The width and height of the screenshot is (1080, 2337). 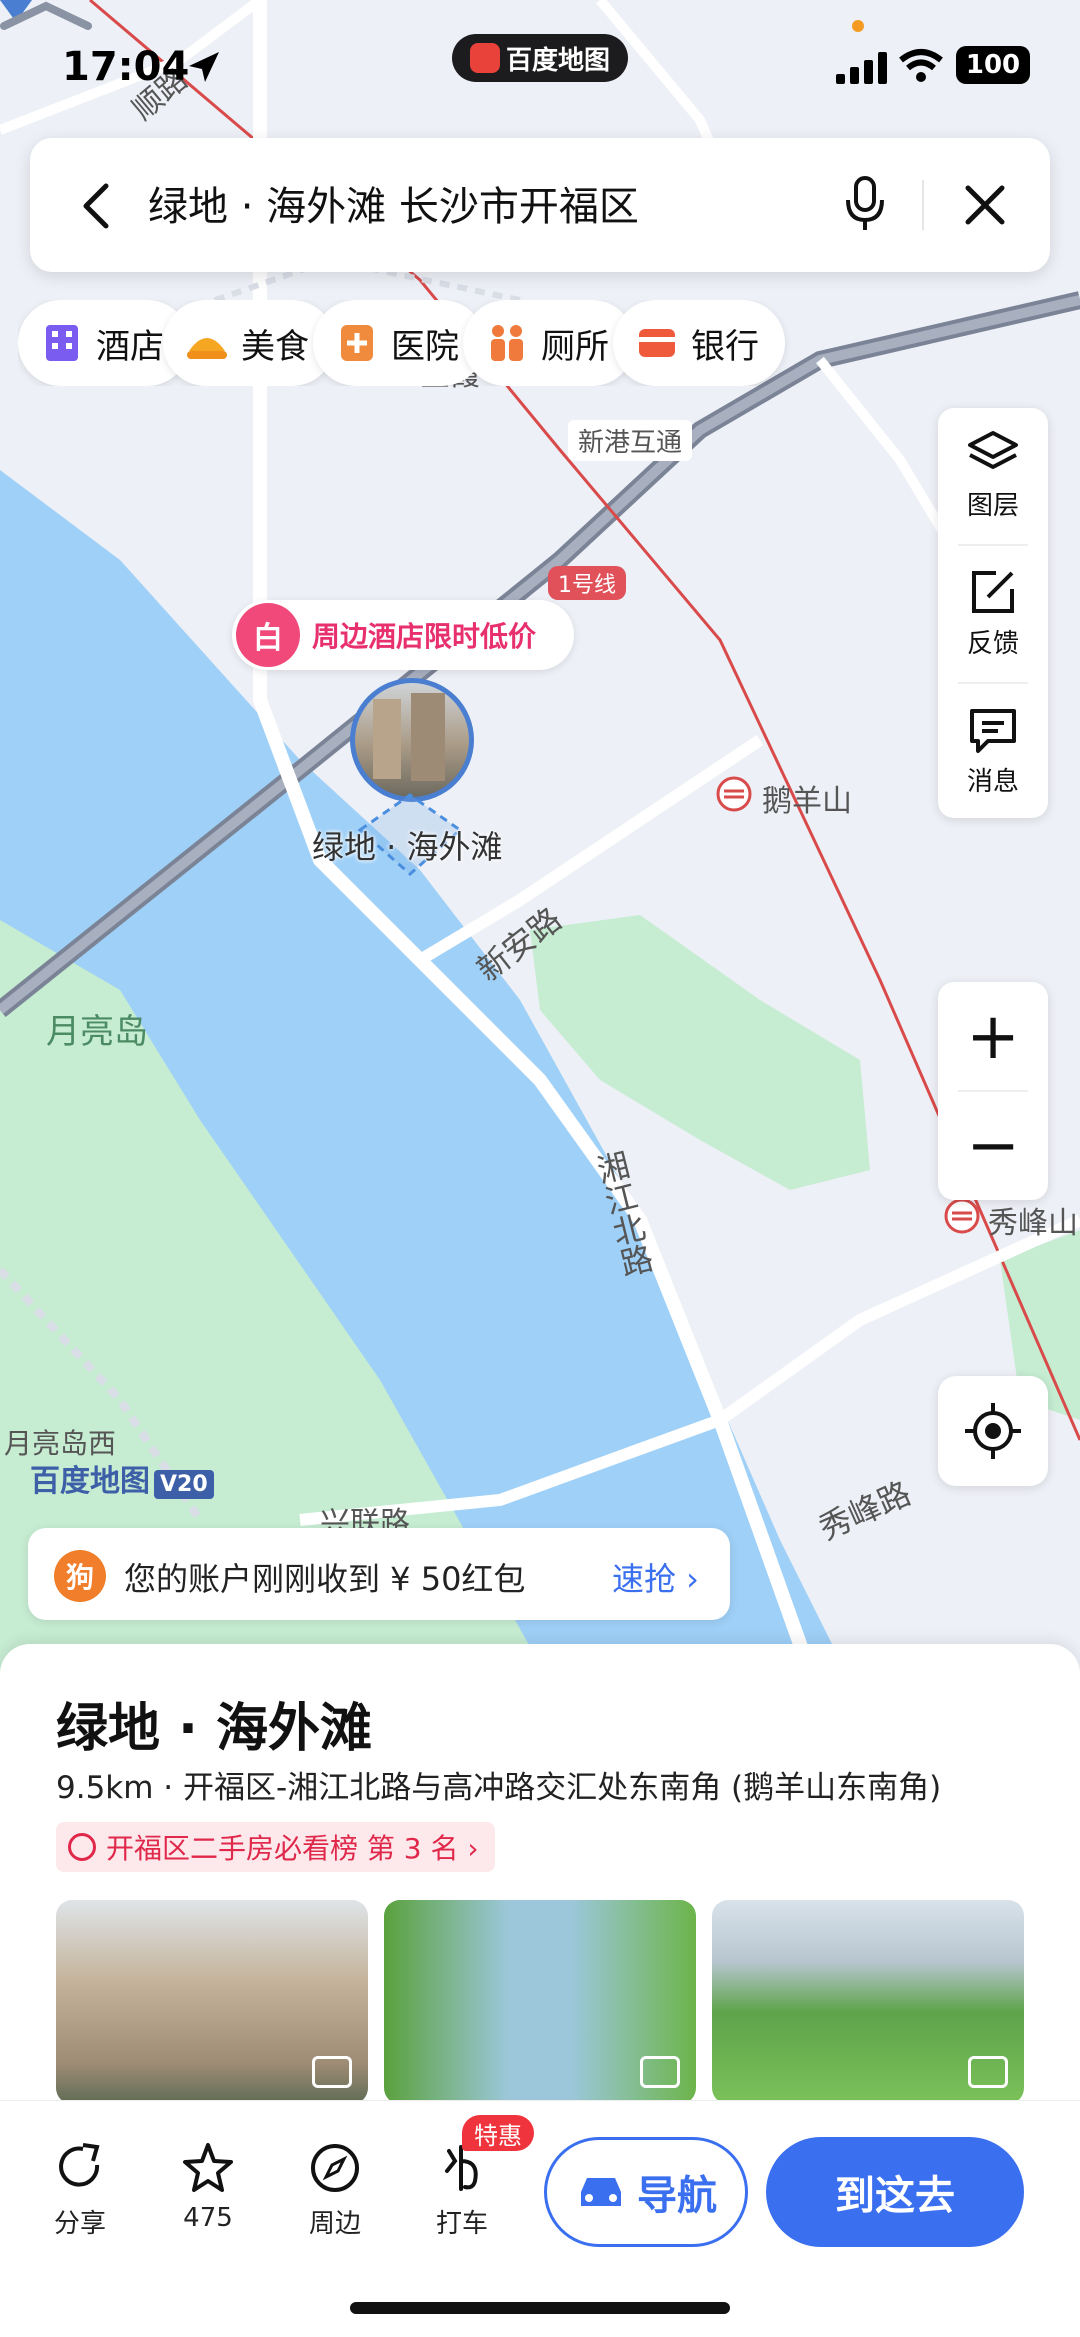 What do you see at coordinates (275, 1847) in the screenshot?
I see `ranking-badge: 开福区二手房必看榜 第 3 名 ›` at bounding box center [275, 1847].